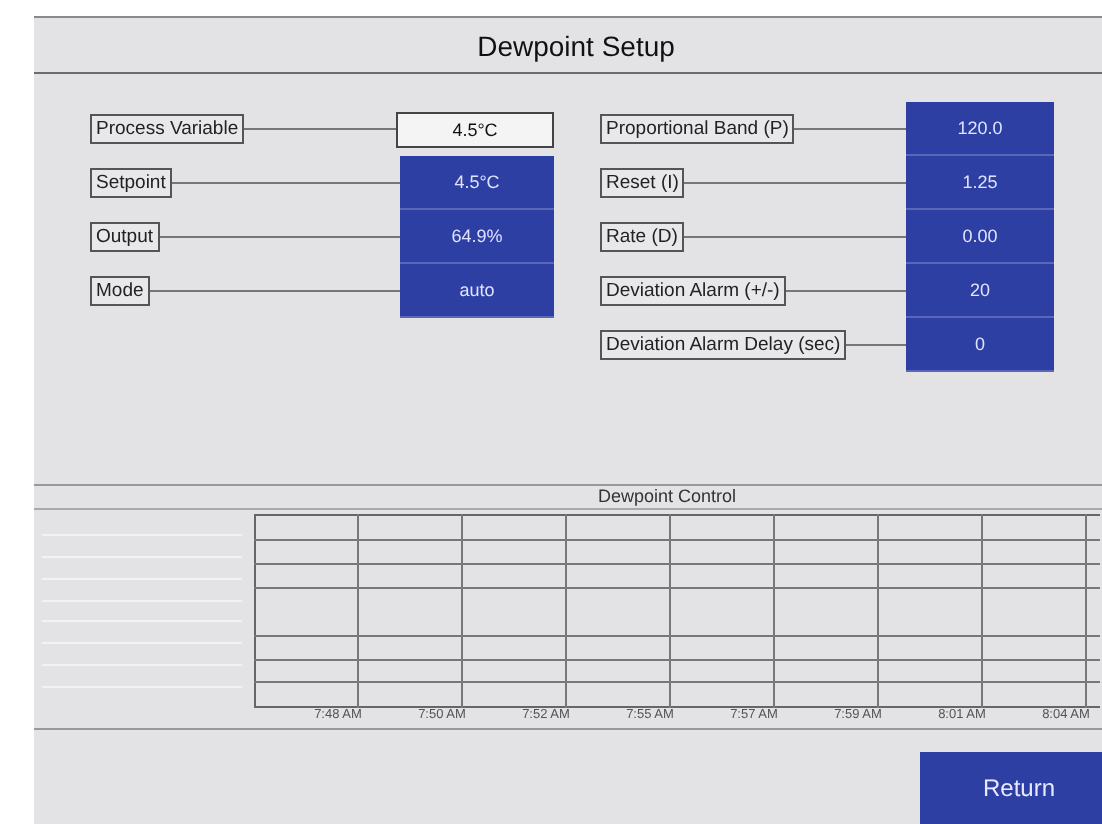 This screenshot has width=1102, height=824. What do you see at coordinates (167, 129) in the screenshot?
I see `field-label: Process Variable` at bounding box center [167, 129].